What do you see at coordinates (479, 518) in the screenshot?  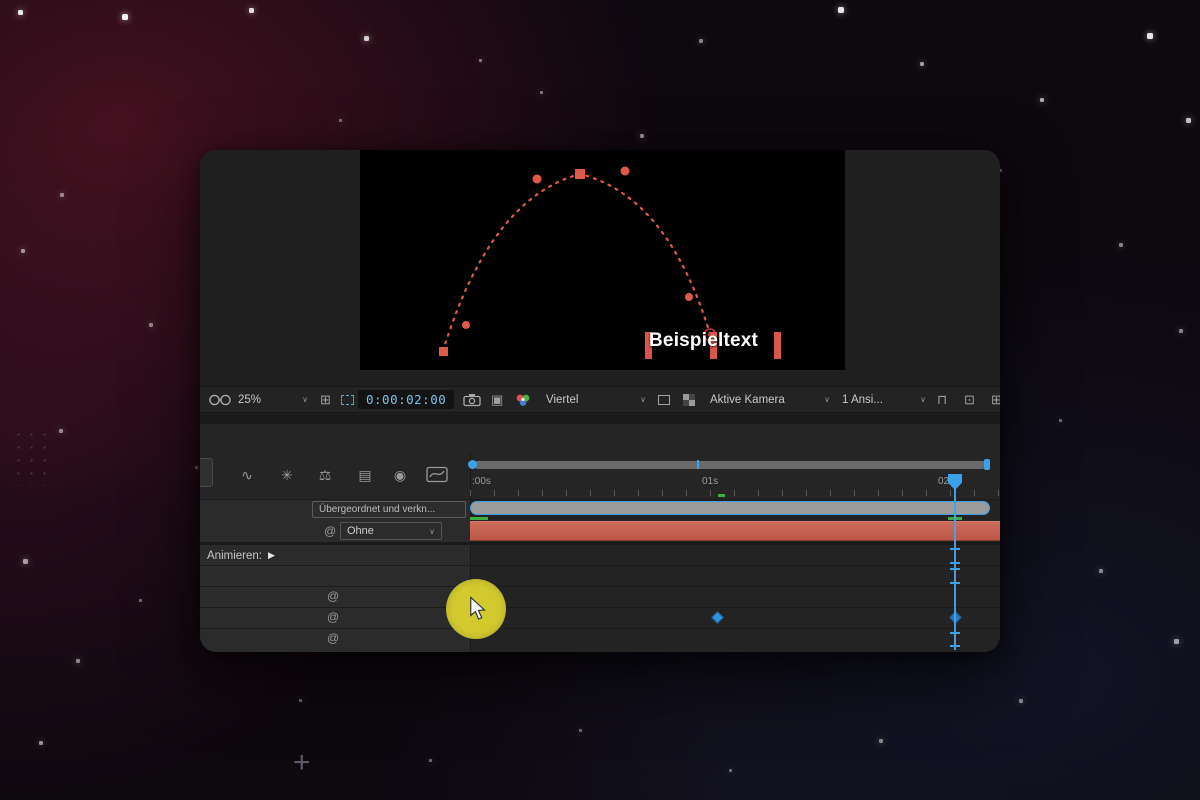 I see `work-area-mark` at bounding box center [479, 518].